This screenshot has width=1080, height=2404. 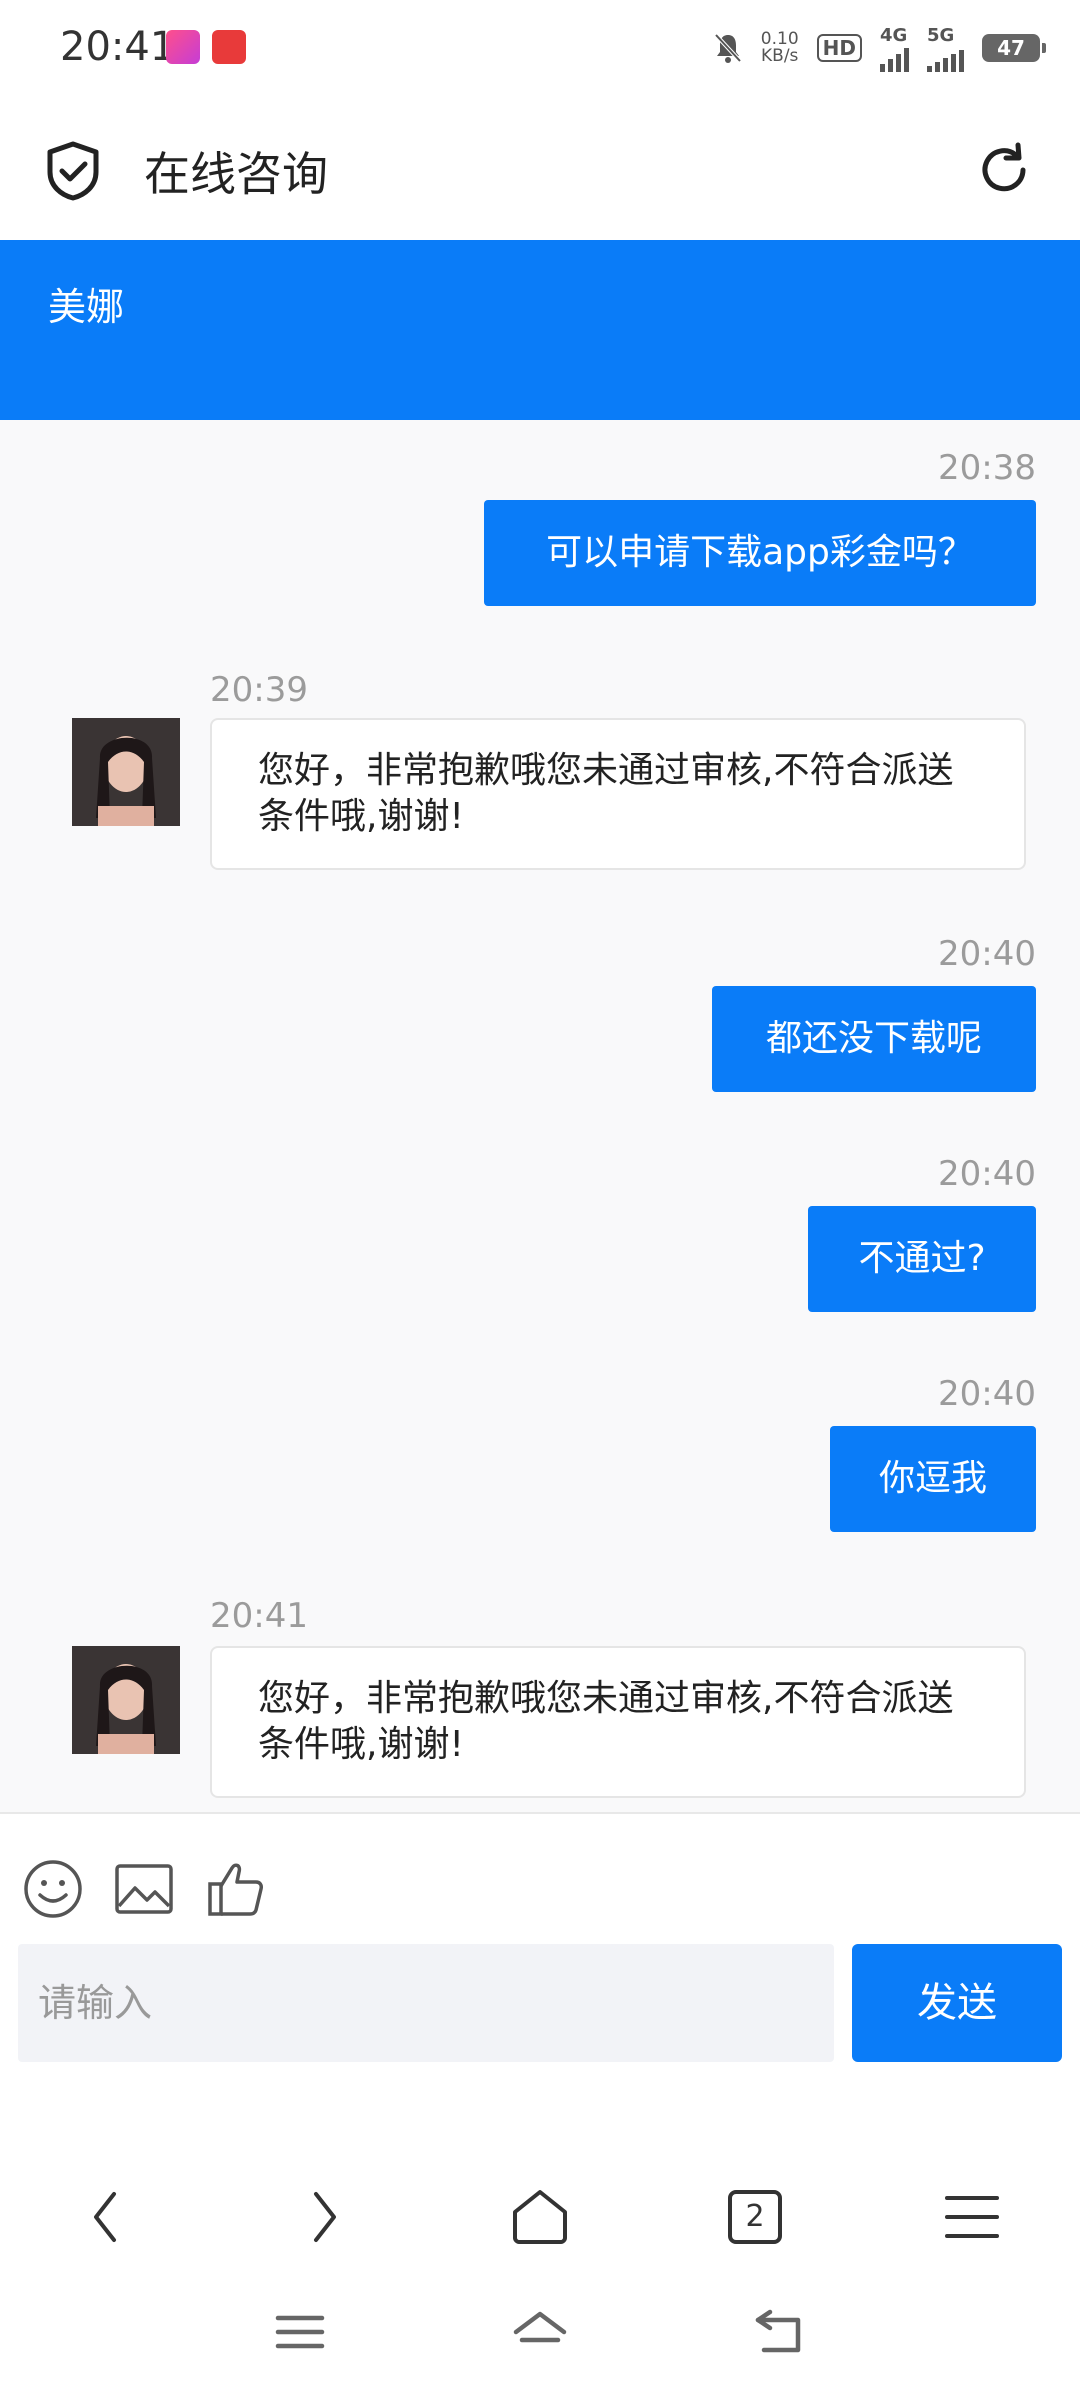 I want to click on system-back-icon, so click(x=780, y=2332).